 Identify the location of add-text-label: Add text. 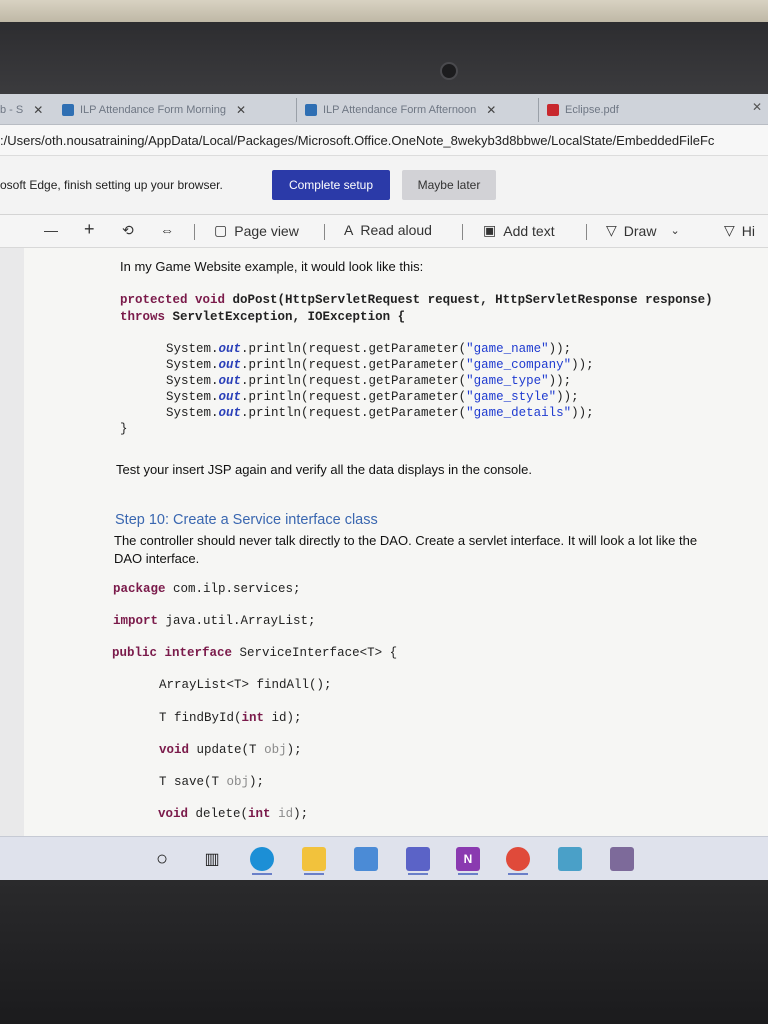
(529, 230).